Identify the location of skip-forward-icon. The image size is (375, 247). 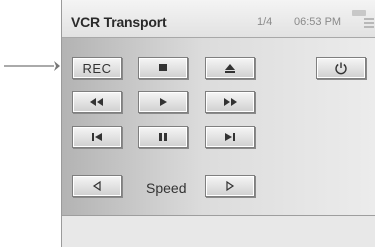
(230, 137).